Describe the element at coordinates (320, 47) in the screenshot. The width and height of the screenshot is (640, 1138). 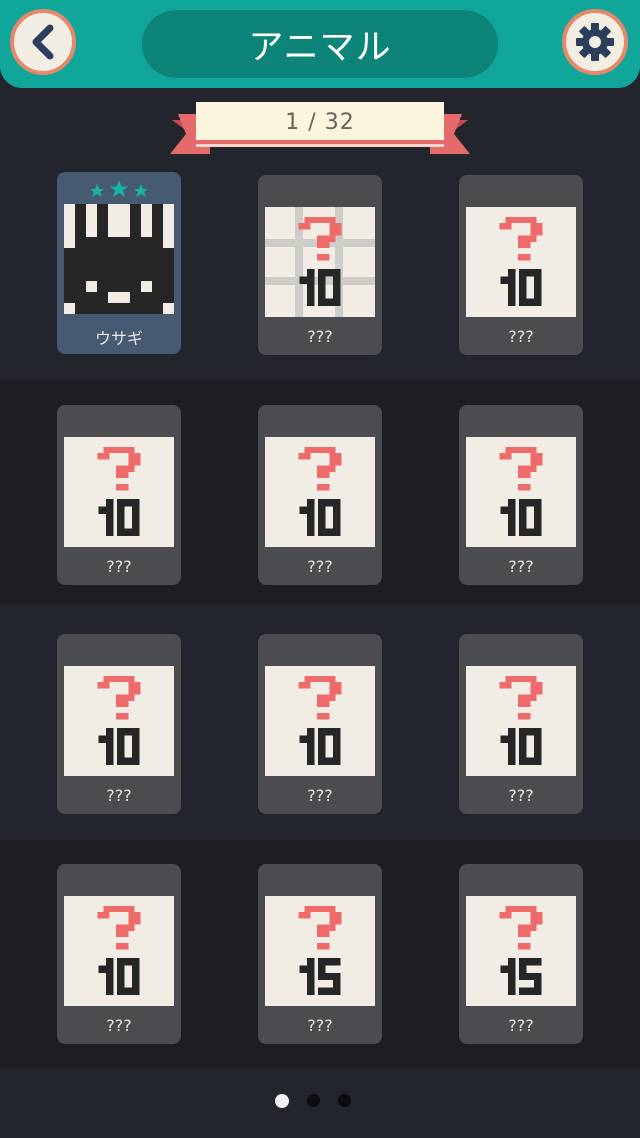
I see `page-title: アニマル` at that location.